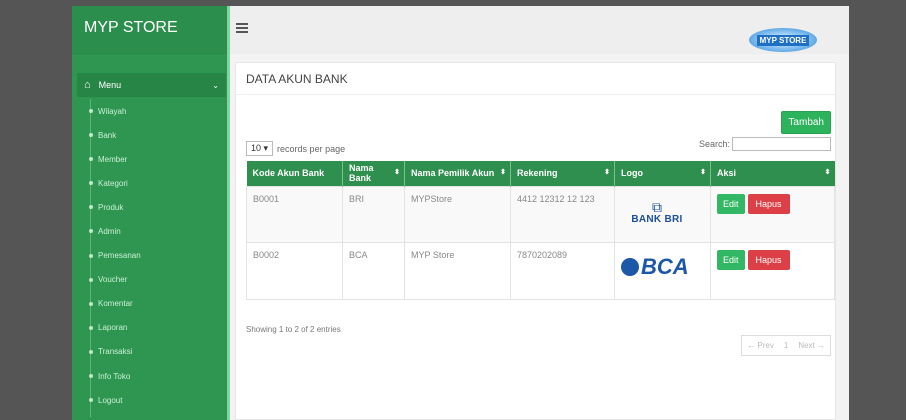 The height and width of the screenshot is (420, 906). Describe the element at coordinates (149, 159) in the screenshot. I see `sidebar-item-member: Member` at that location.